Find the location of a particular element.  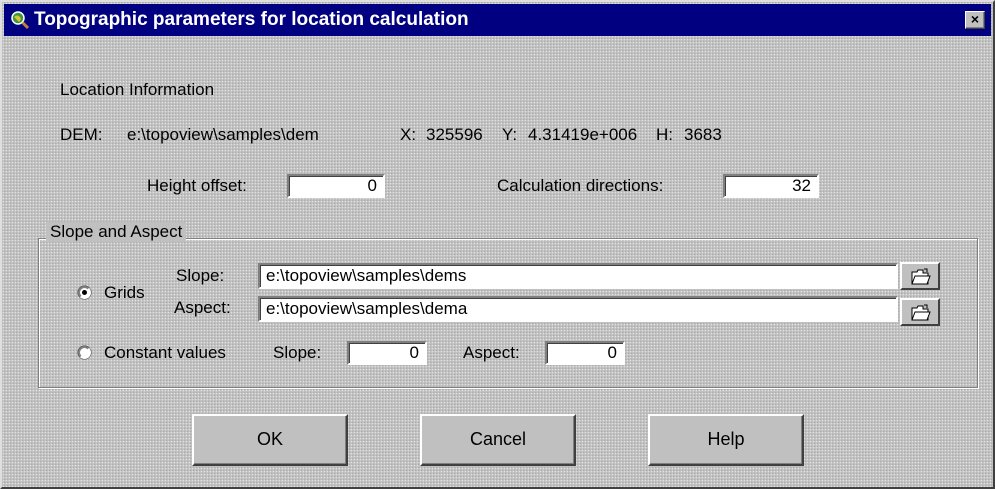

height-offset-label: Height offset: is located at coordinates (197, 185).